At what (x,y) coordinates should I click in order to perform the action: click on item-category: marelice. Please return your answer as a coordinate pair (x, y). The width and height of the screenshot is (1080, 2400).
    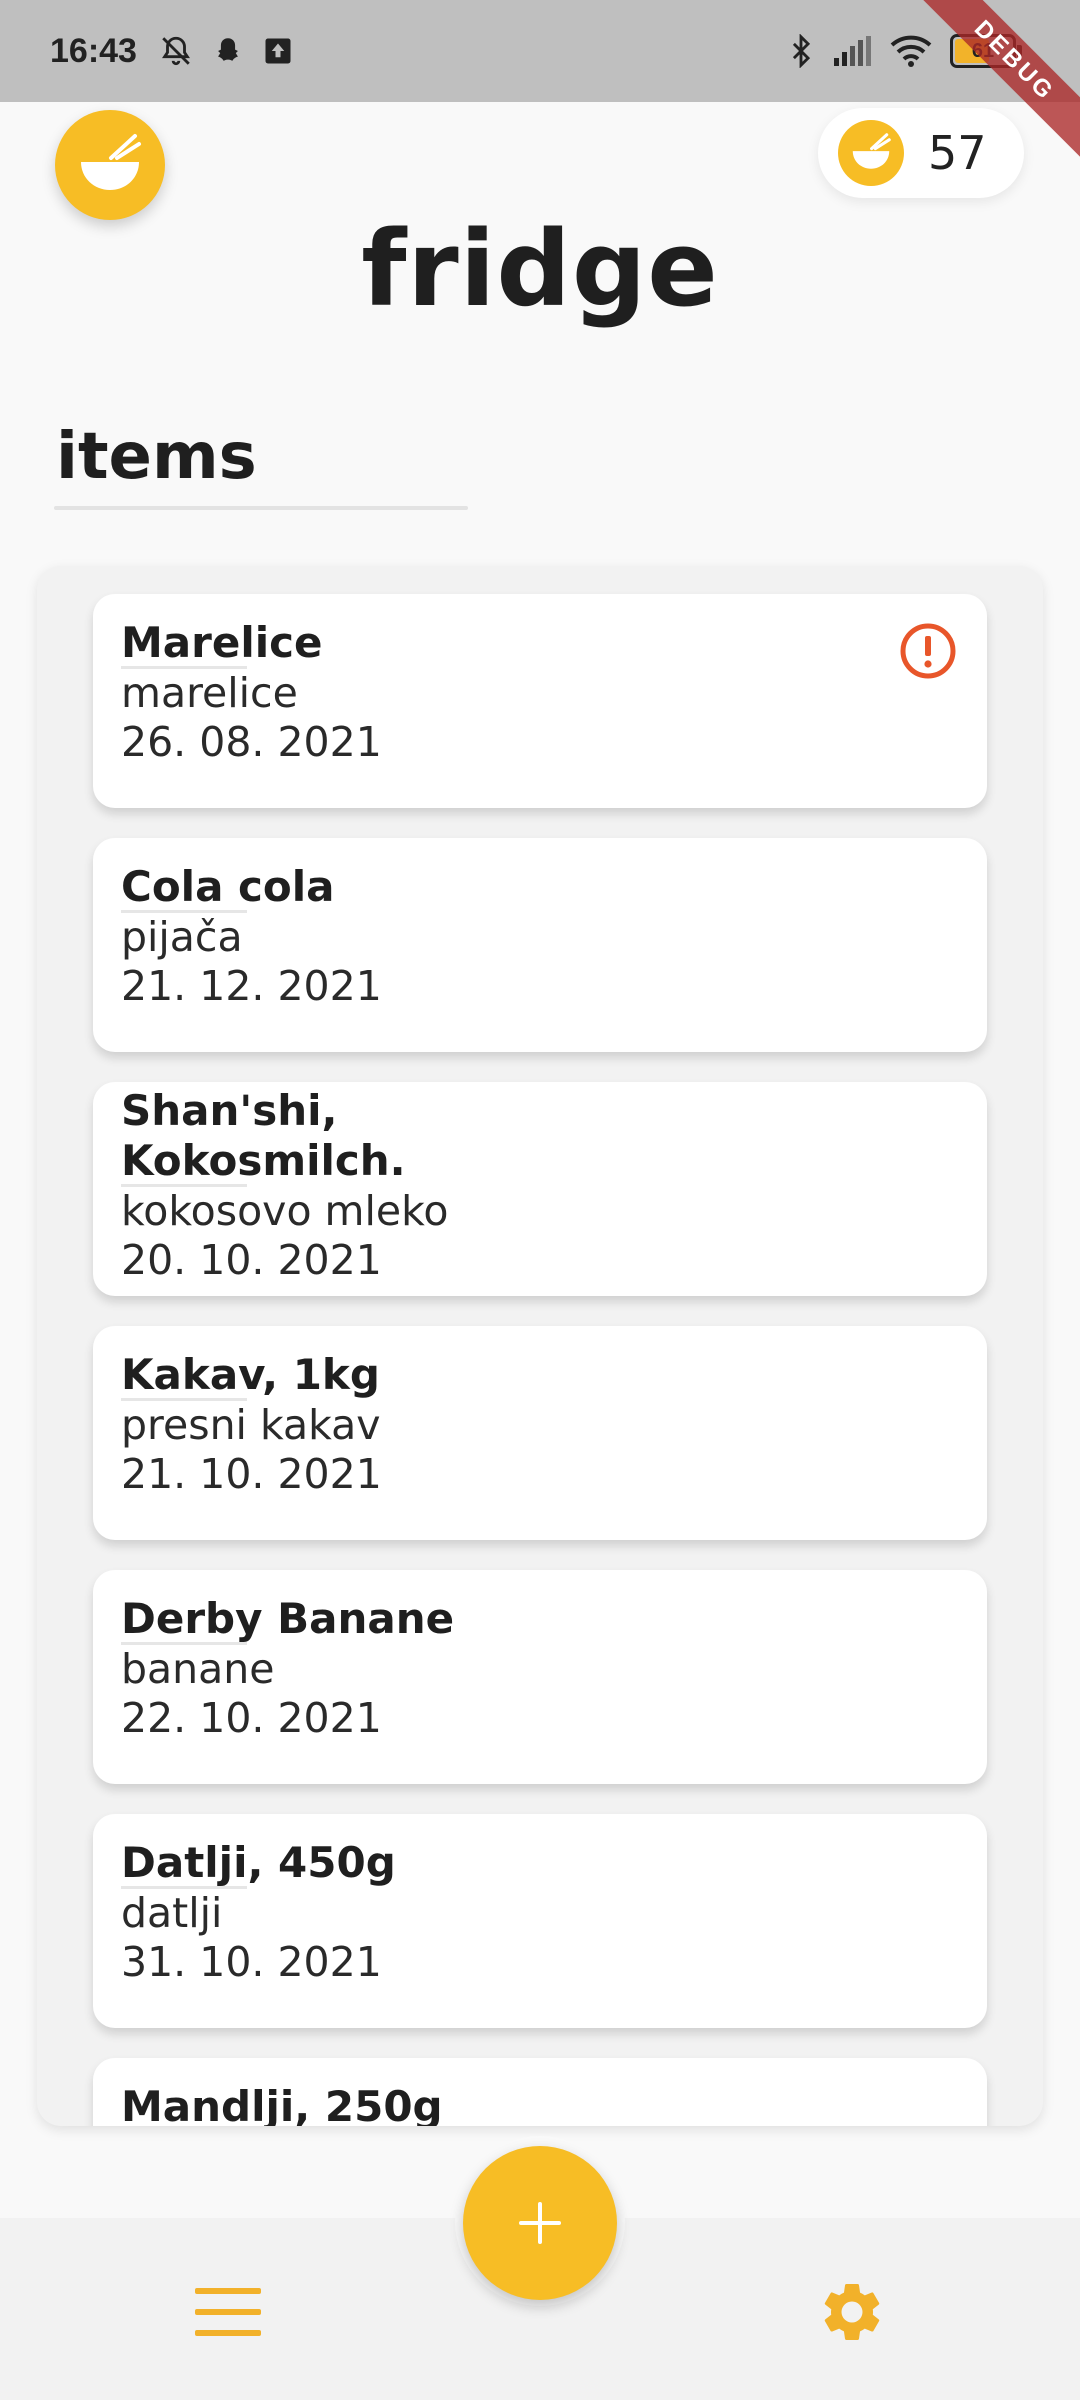
    Looking at the image, I should click on (209, 693).